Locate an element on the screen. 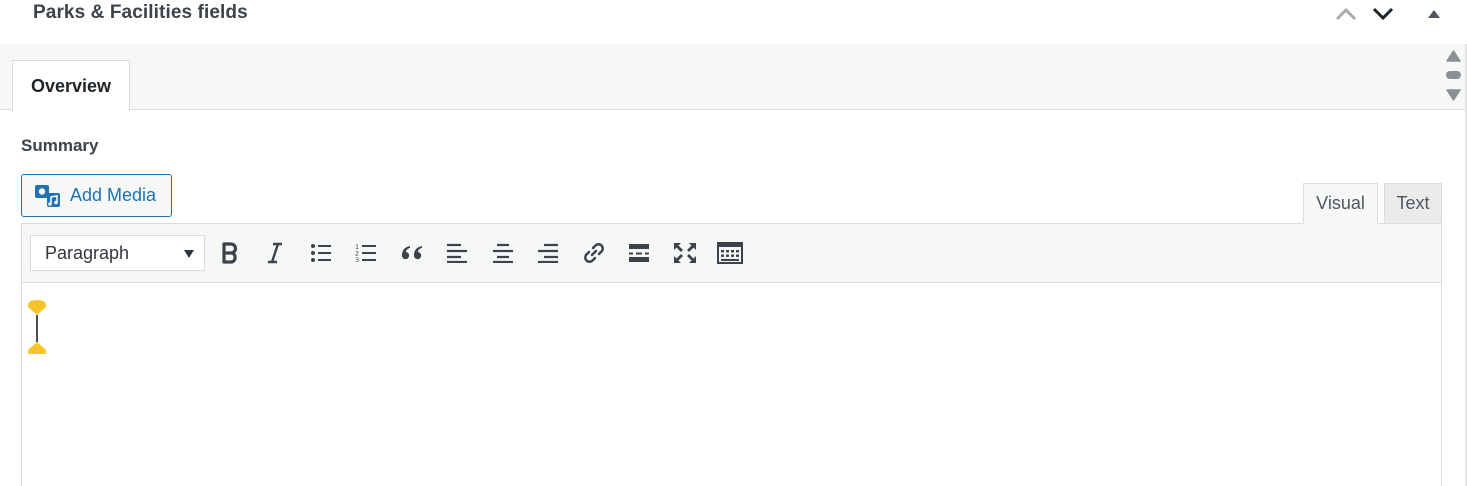 This screenshot has width=1467, height=486. toolbar-toggle-icon is located at coordinates (730, 253).